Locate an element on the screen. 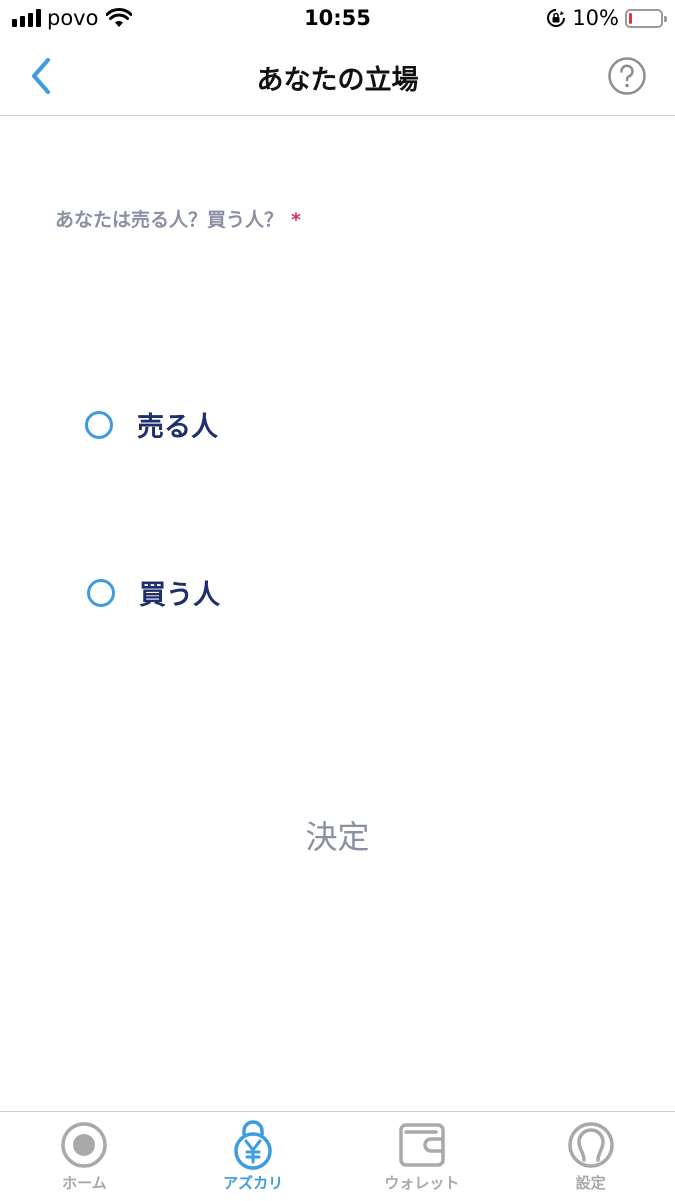  orientation-lock-icon is located at coordinates (556, 18).